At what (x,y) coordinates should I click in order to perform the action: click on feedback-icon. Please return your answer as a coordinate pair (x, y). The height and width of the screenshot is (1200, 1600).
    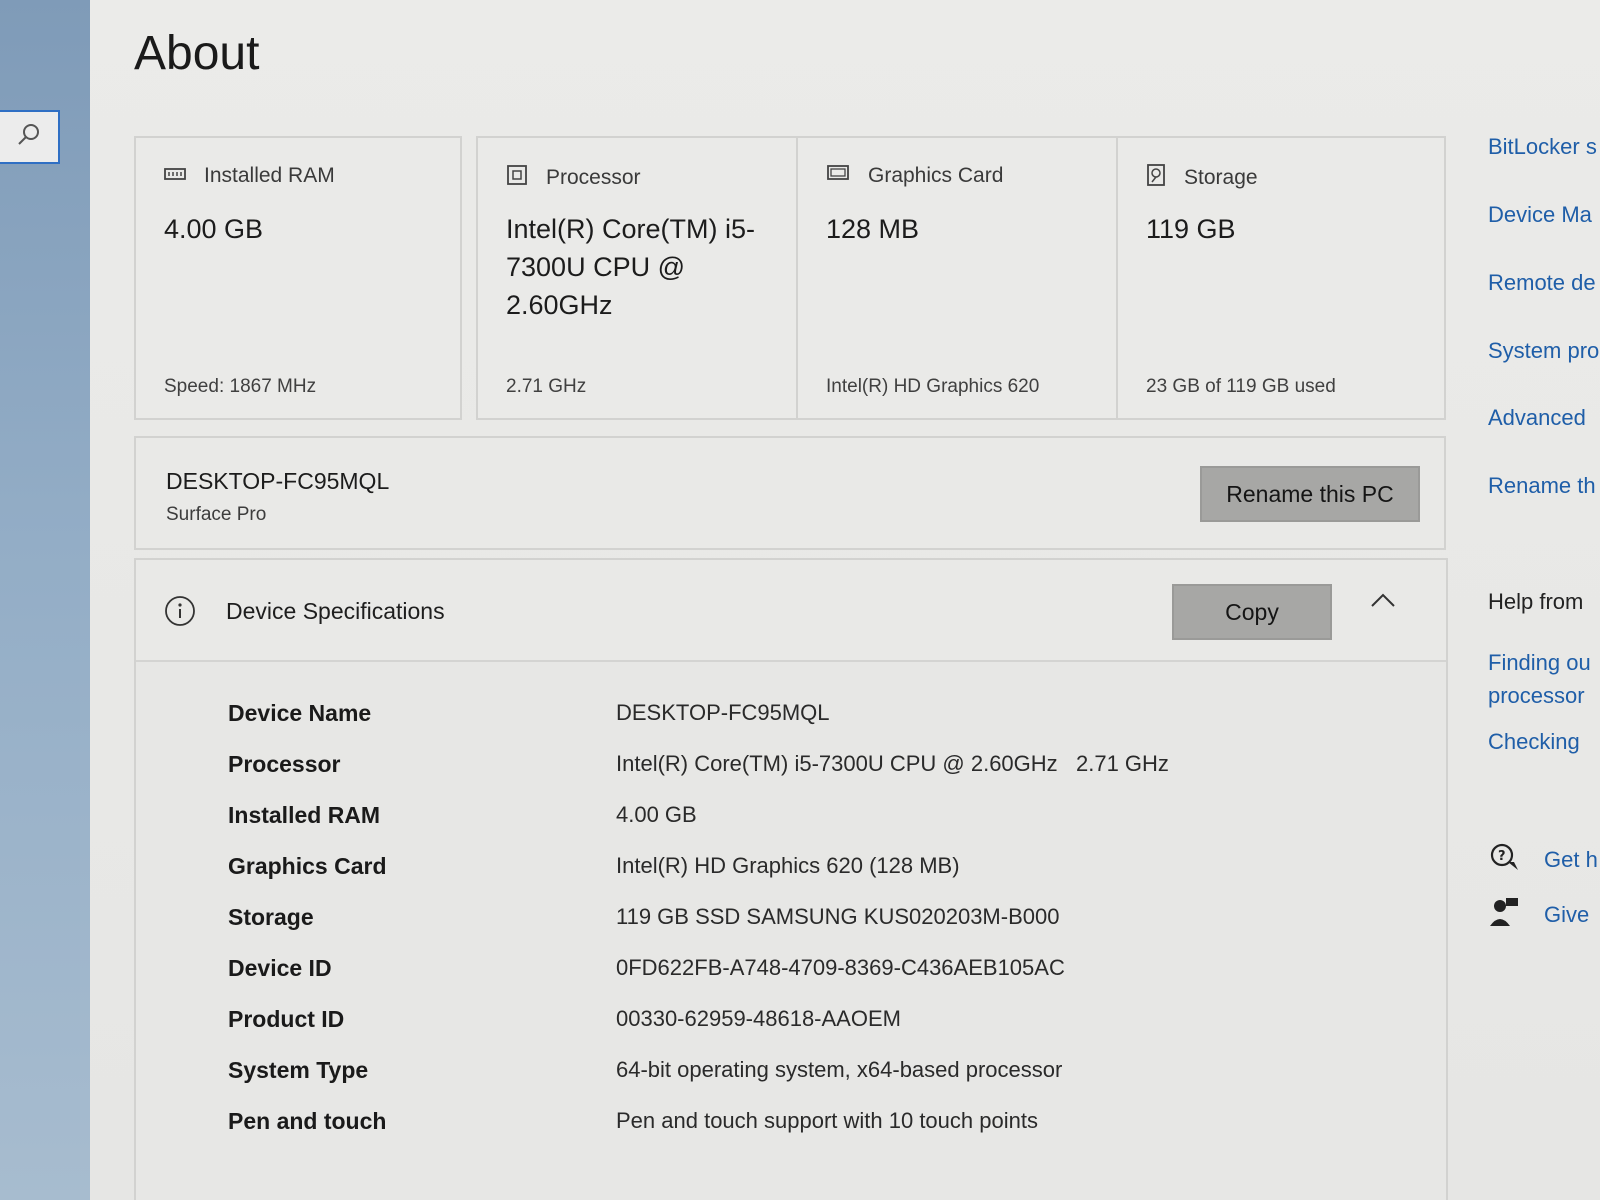
    Looking at the image, I should click on (1516, 915).